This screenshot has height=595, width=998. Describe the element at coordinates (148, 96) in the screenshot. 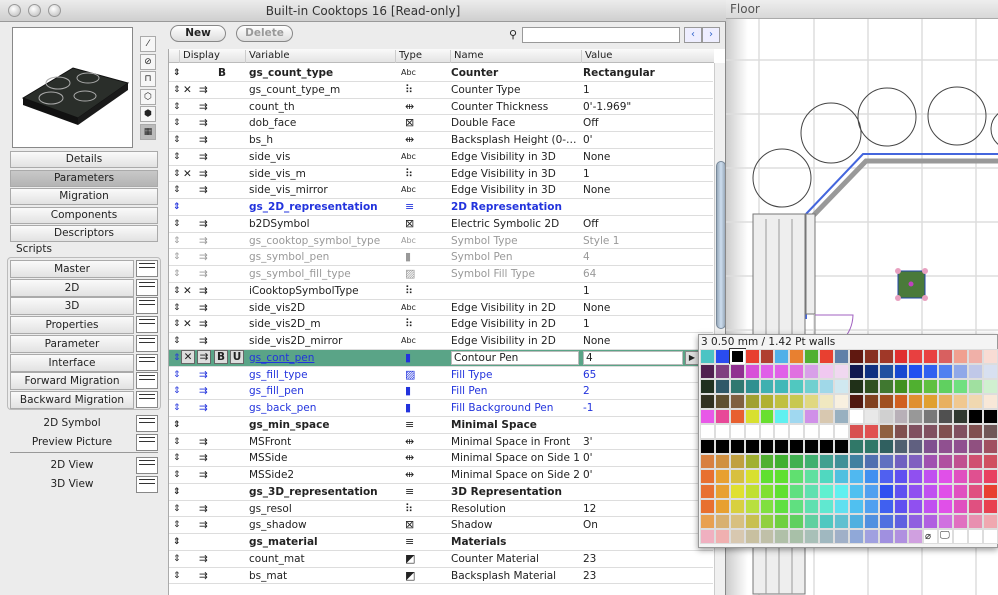

I see `3d-wireframe-icon: ⬡` at that location.